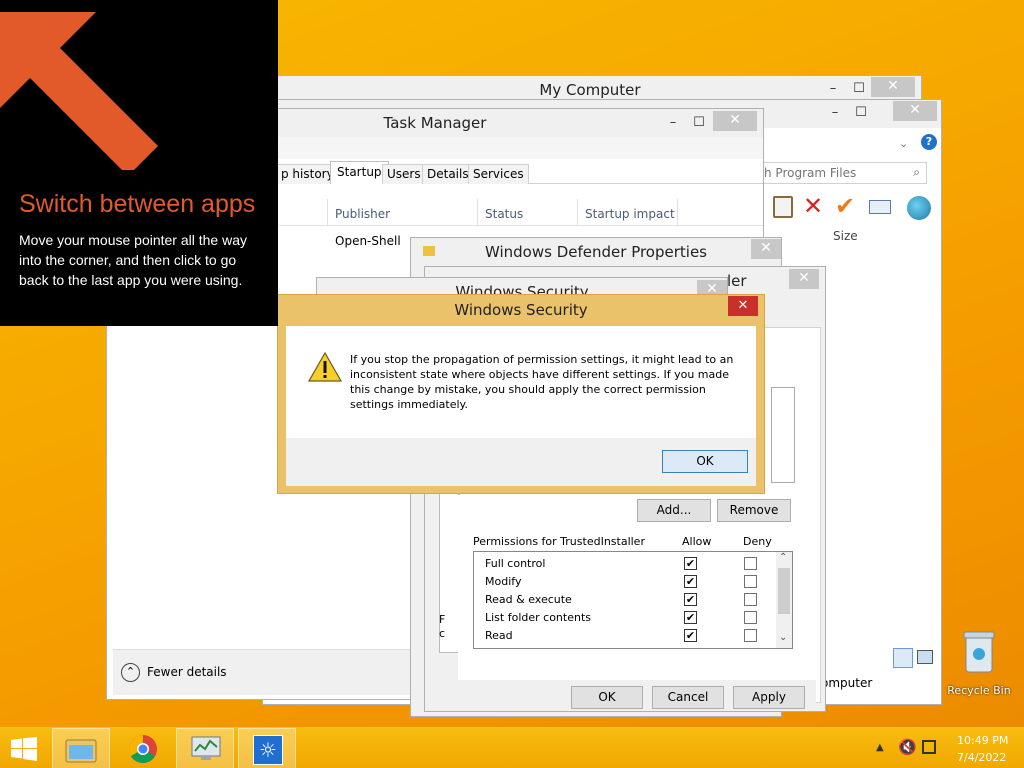 Image resolution: width=1024 pixels, height=768 pixels. I want to click on recycle-bin: Recycle Bin, so click(979, 665).